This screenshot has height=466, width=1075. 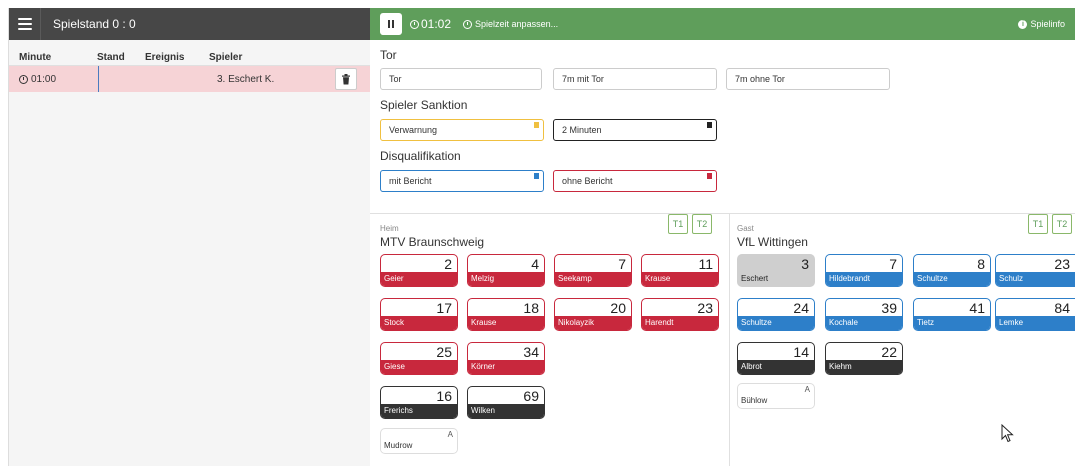 What do you see at coordinates (864, 358) in the screenshot?
I see `guest-goalkeeper-card: 22 Kiehm` at bounding box center [864, 358].